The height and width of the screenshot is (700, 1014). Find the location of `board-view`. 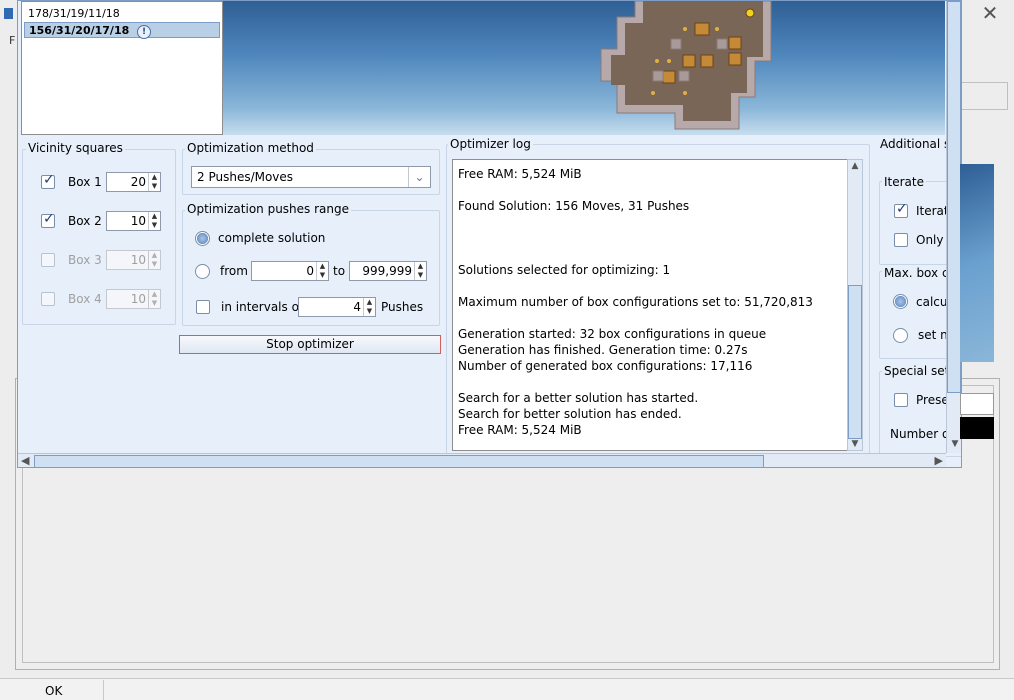

board-view is located at coordinates (584, 68).